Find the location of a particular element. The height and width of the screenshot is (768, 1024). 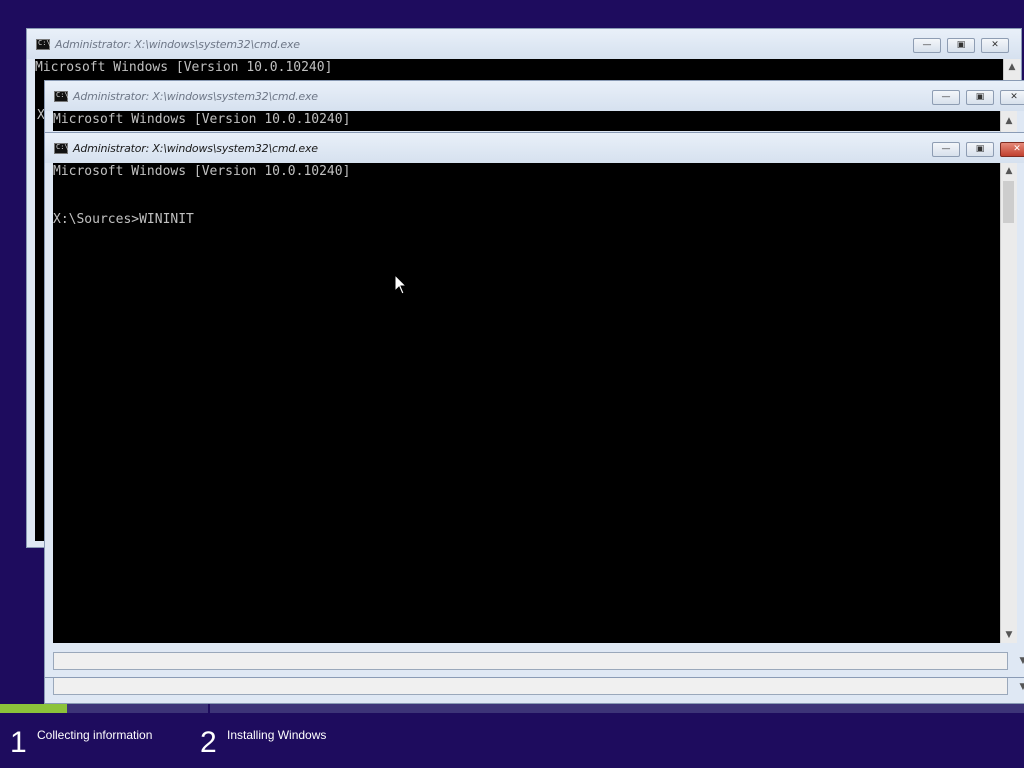

step-label: Installing Windows is located at coordinates (277, 735).